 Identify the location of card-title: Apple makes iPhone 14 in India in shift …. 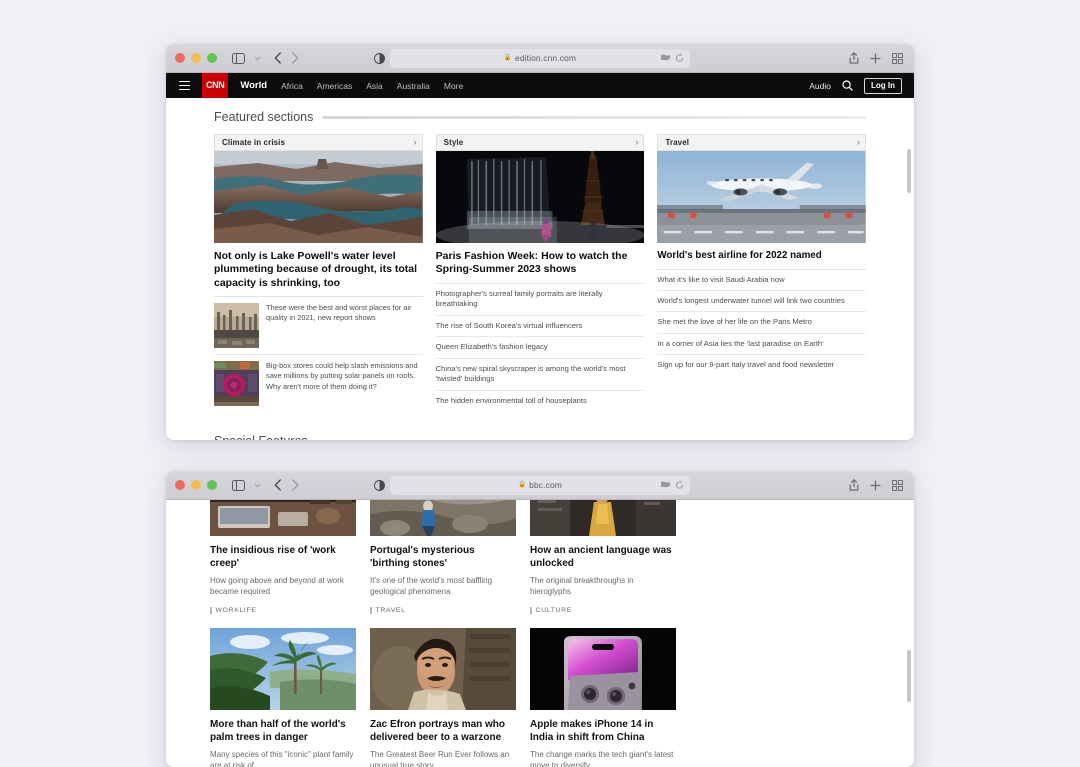
(603, 727).